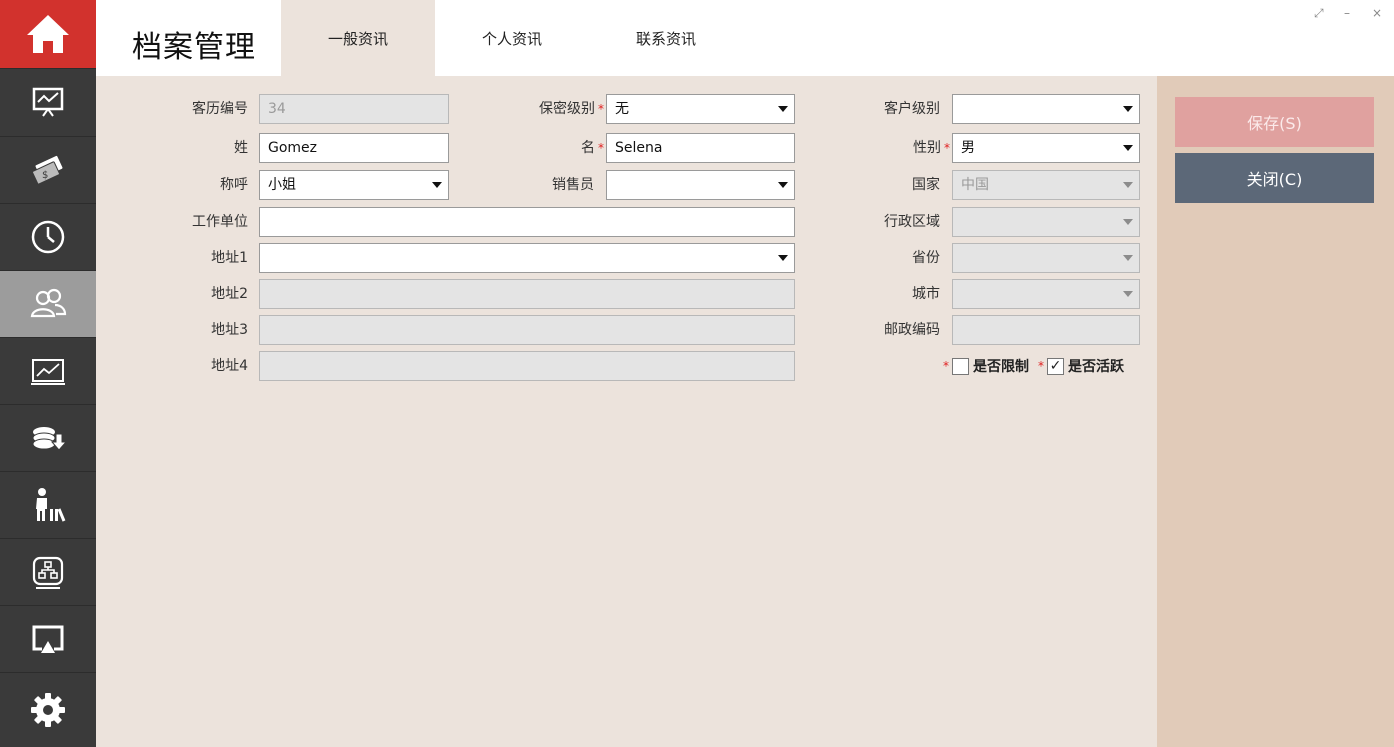 The image size is (1394, 747). I want to click on sidebar: $, so click(48, 373).